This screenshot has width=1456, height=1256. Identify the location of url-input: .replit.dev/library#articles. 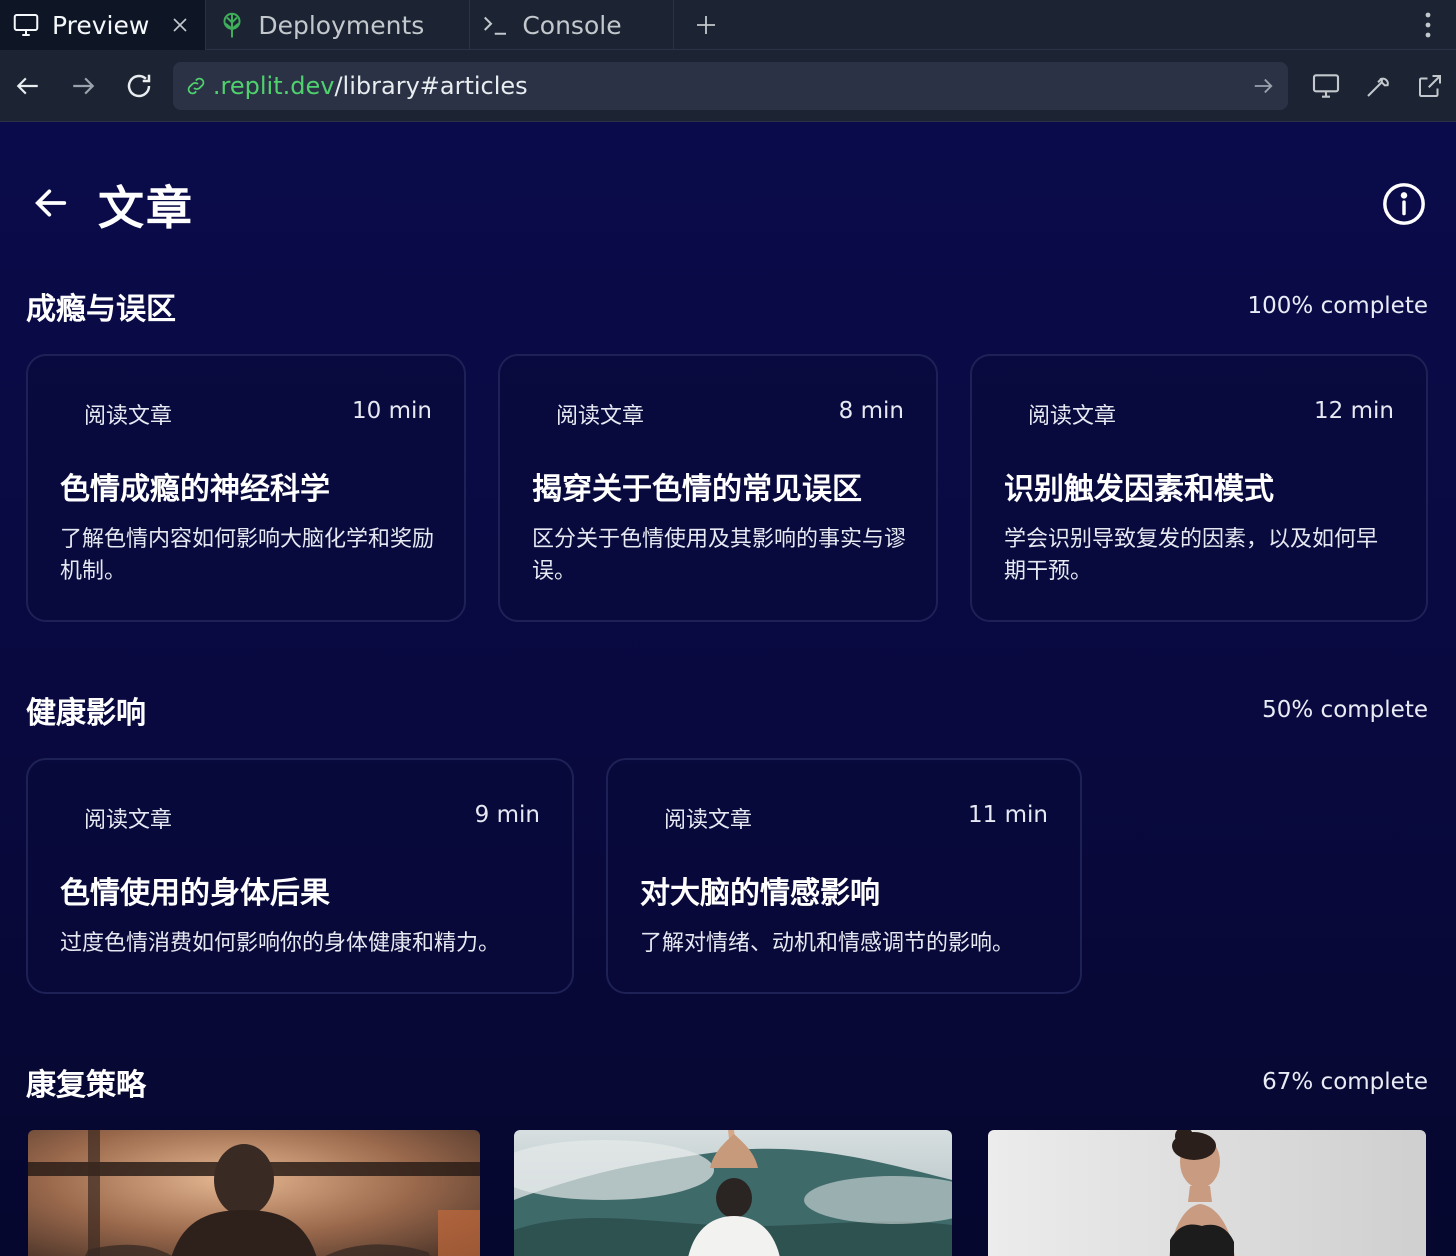
(730, 85).